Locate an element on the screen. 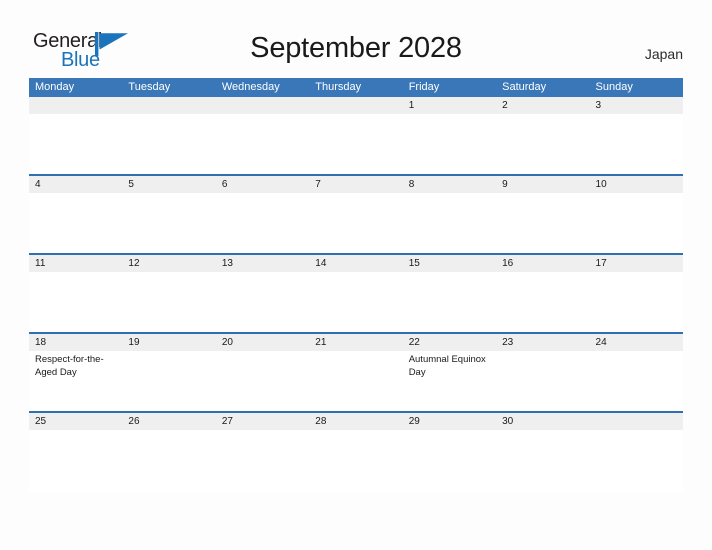  day-number: 19 is located at coordinates (134, 342).